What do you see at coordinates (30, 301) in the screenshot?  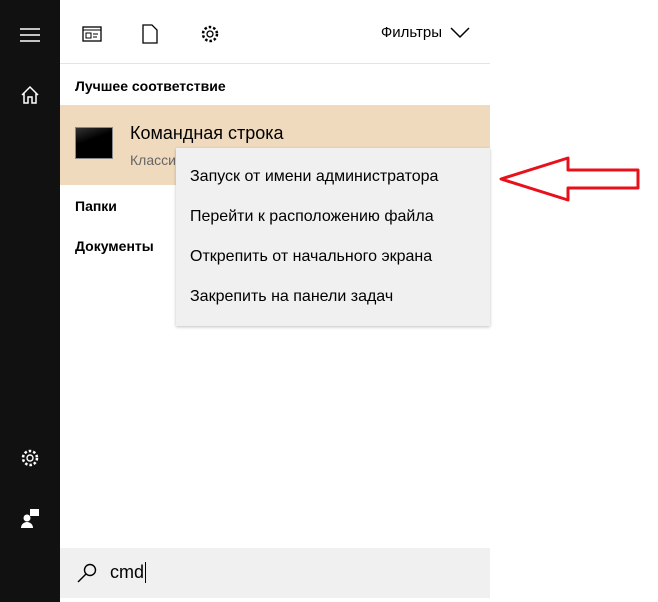 I see `start-sidebar` at bounding box center [30, 301].